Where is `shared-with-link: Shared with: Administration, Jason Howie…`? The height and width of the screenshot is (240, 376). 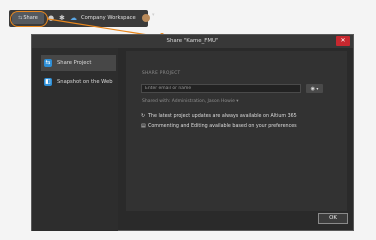 shared-with-link: Shared with: Administration, Jason Howie… is located at coordinates (190, 101).